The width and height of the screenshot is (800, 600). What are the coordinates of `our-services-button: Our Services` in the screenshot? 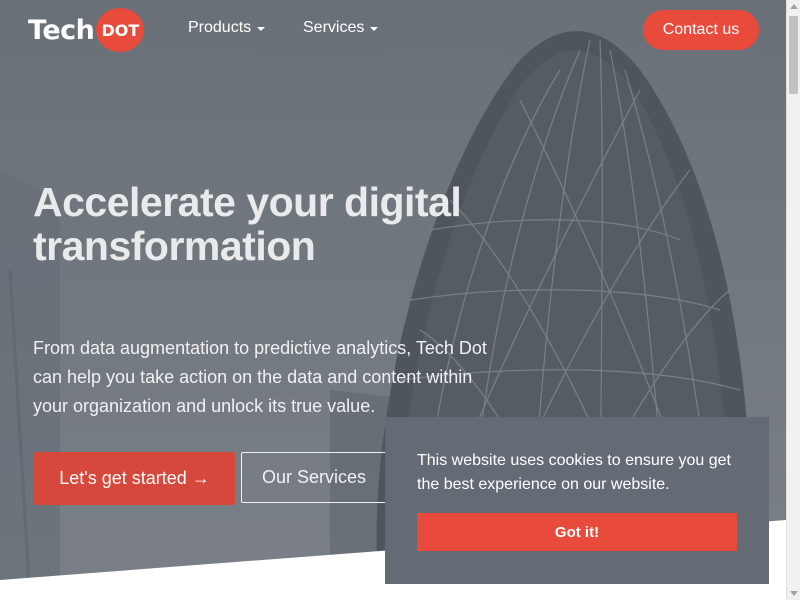 It's located at (316, 477).